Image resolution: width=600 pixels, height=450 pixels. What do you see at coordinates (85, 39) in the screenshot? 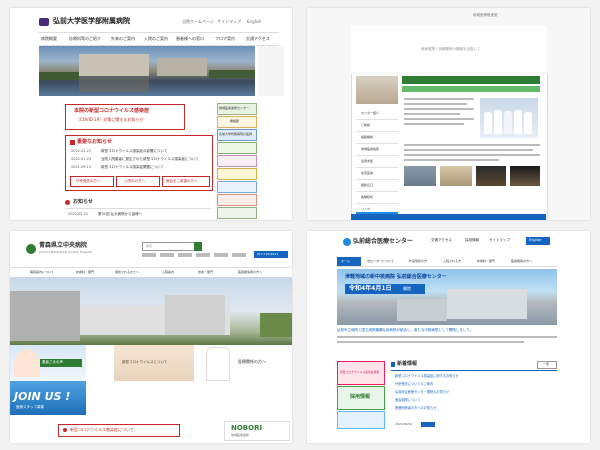
I see `nav-item-departments: 診療科等のご紹介` at bounding box center [85, 39].